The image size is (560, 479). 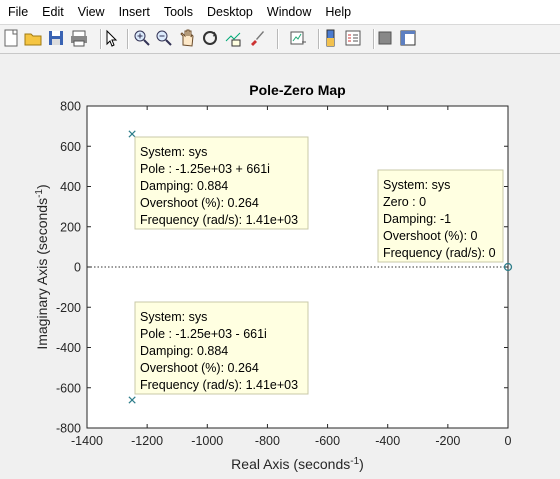 I want to click on rotate-3d-icon, so click(x=210, y=38).